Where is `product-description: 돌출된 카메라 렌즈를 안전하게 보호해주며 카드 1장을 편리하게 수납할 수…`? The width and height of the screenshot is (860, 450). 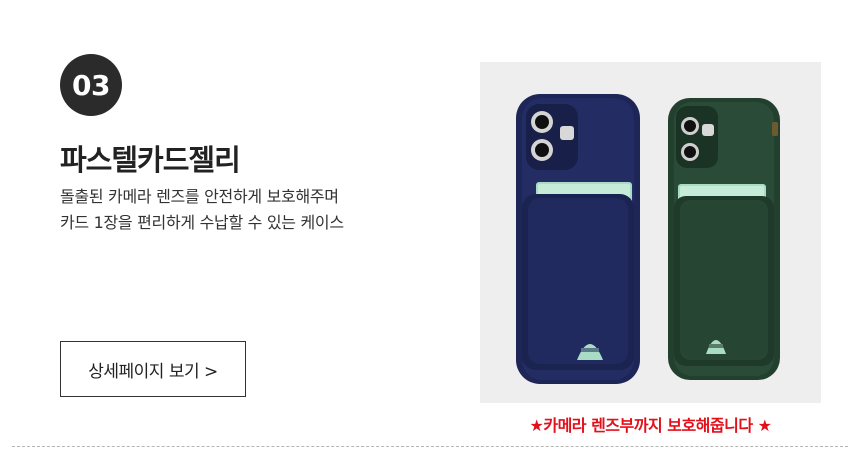 product-description: 돌출된 카메라 렌즈를 안전하게 보호해주며 카드 1장을 편리하게 수납할 수… is located at coordinates (240, 210).